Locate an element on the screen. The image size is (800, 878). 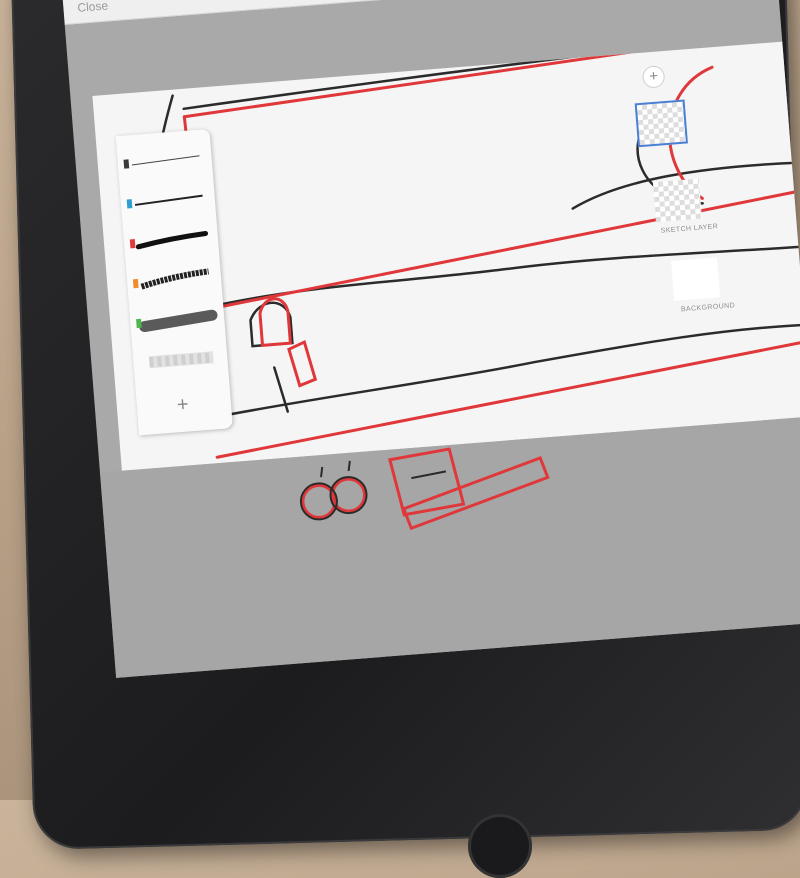
add-brush-button: + is located at coordinates (182, 405).